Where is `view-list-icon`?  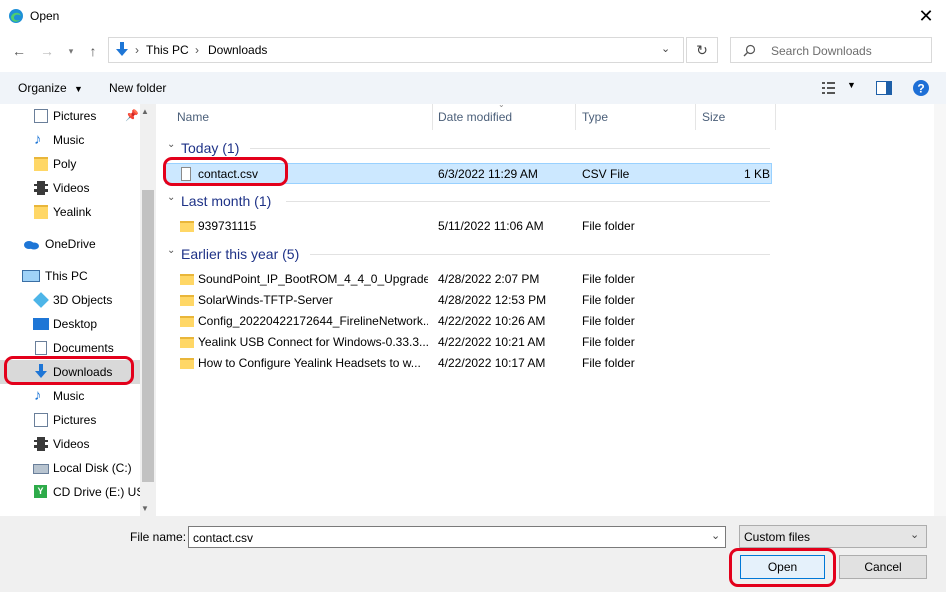
view-list-icon is located at coordinates (828, 88).